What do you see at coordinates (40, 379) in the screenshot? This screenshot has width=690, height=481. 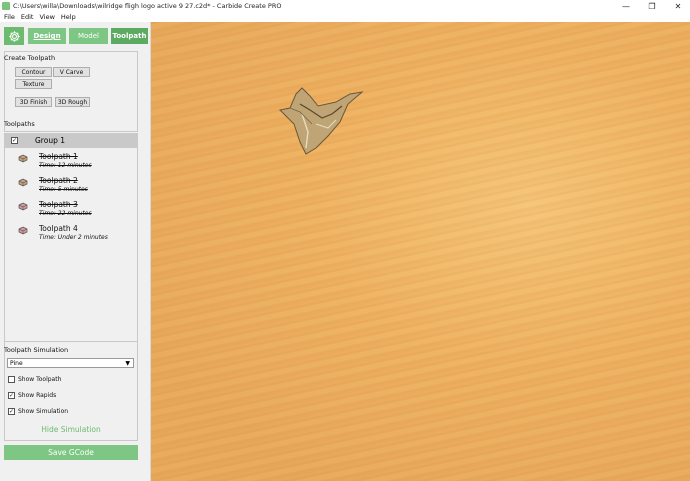 I see `show-toolpath-label: Show Toolpath` at bounding box center [40, 379].